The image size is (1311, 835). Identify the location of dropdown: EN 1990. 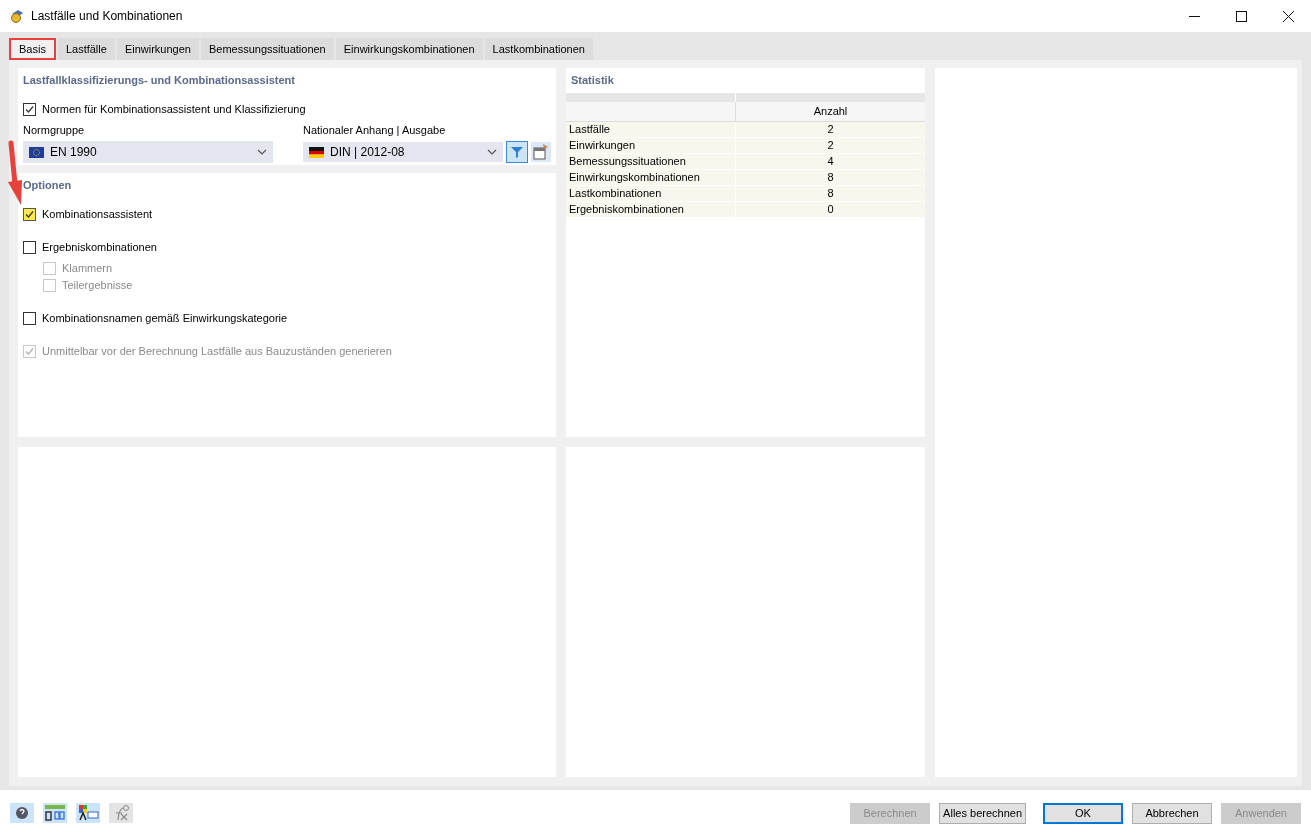
(148, 152).